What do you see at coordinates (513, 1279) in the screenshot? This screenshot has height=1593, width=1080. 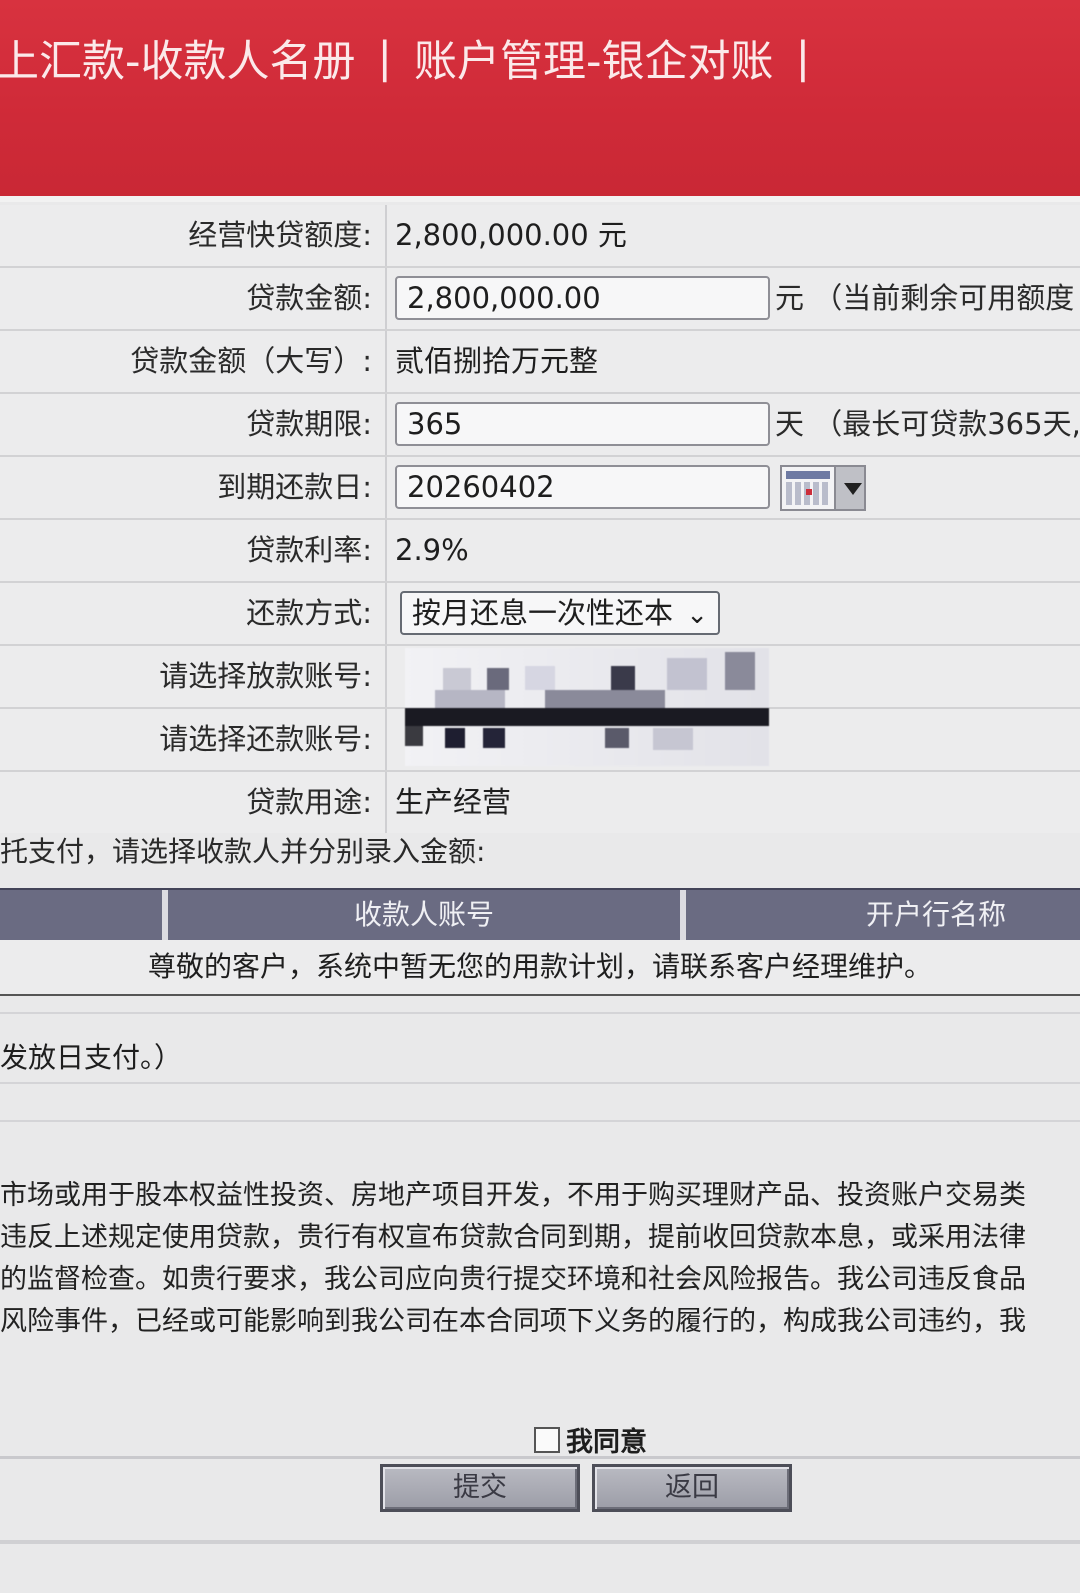 I see `terms-line: 的监督检查。如贵行要求，我公司应向贵行提交环境和社会风险报告。我公司违反食品` at bounding box center [513, 1279].